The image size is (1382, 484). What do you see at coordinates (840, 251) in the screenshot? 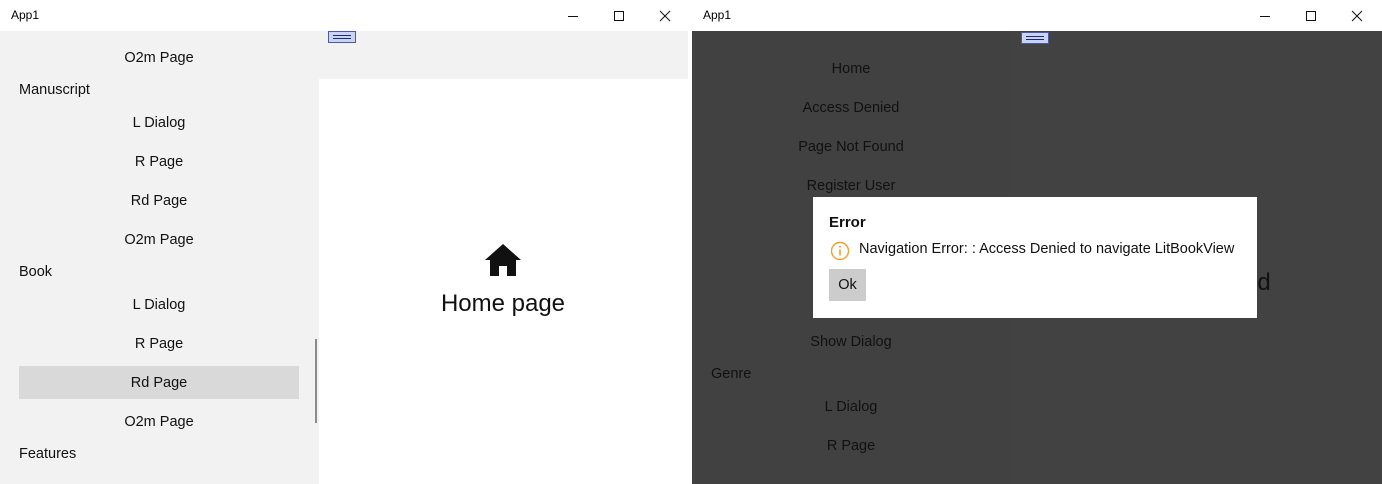
I see `info-icon` at bounding box center [840, 251].